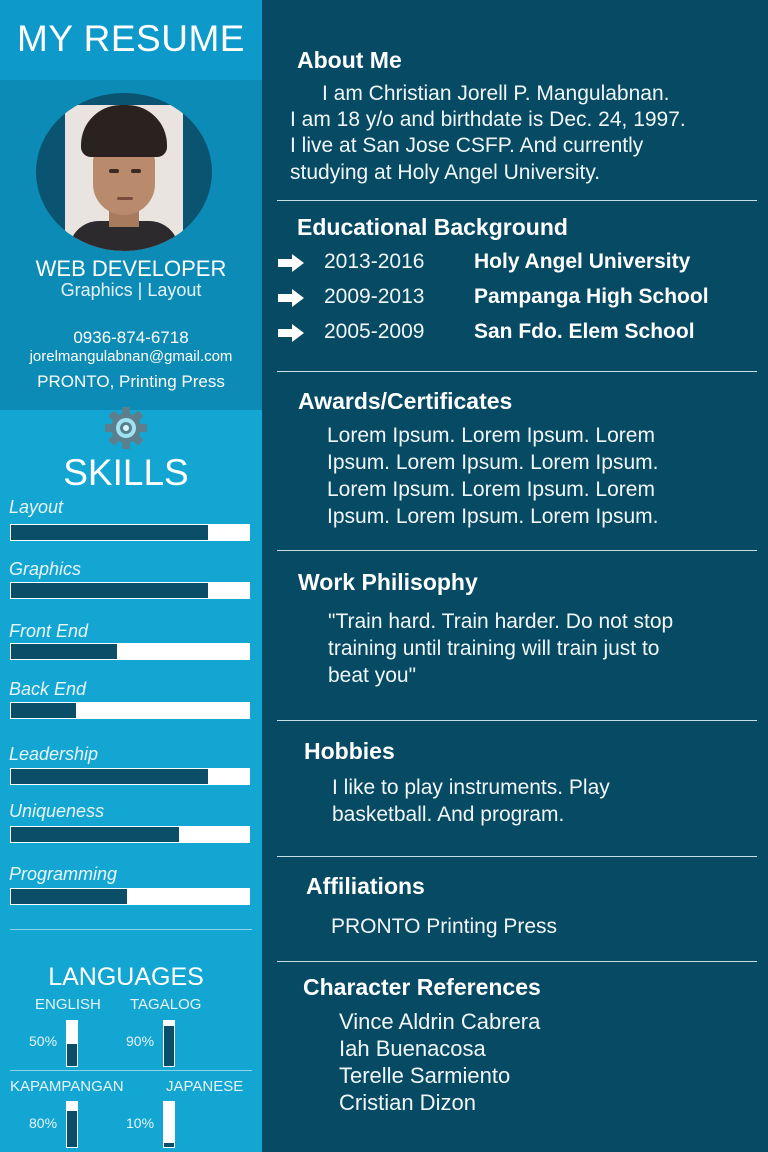  I want to click on hobbies-line: I like to play instruments. Play, so click(471, 787).